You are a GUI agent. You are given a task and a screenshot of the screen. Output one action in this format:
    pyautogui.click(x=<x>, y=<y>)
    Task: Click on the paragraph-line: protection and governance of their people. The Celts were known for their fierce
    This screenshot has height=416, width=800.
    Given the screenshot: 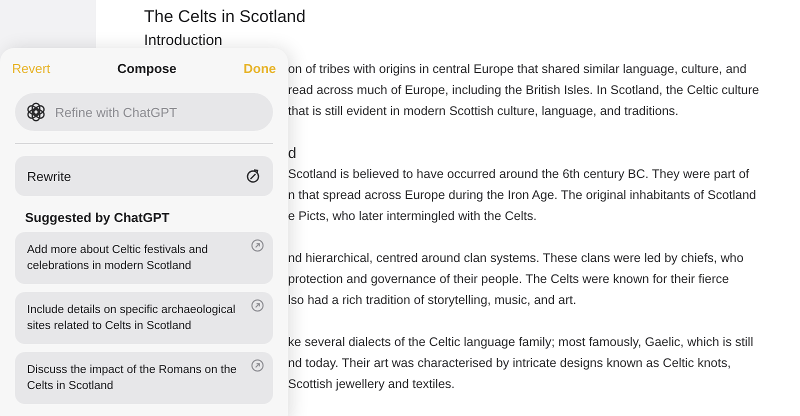 What is the action you would take?
    pyautogui.click(x=508, y=279)
    